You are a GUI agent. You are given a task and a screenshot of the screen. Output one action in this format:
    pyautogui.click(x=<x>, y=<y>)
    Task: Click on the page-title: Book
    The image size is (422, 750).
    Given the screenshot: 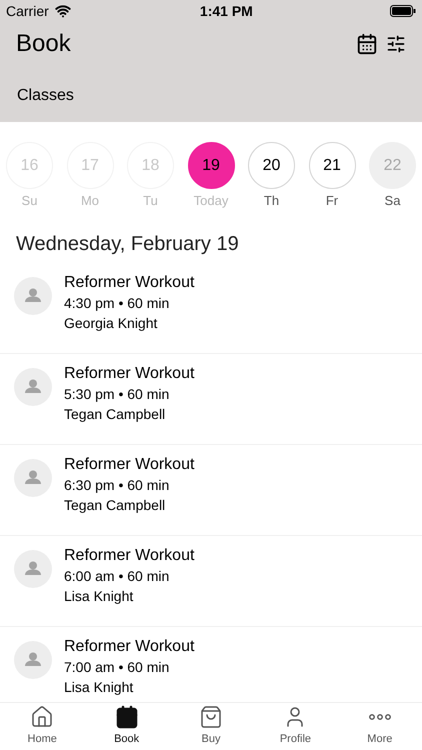 What is the action you would take?
    pyautogui.click(x=43, y=44)
    